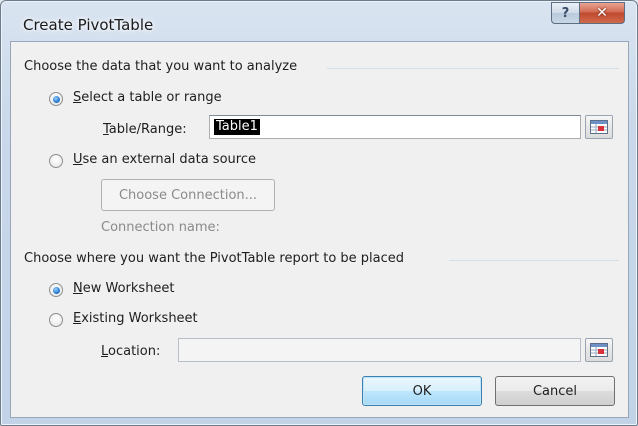 The width and height of the screenshot is (638, 426). What do you see at coordinates (135, 318) in the screenshot?
I see `existing-worksheet-label: Existing Worksheet` at bounding box center [135, 318].